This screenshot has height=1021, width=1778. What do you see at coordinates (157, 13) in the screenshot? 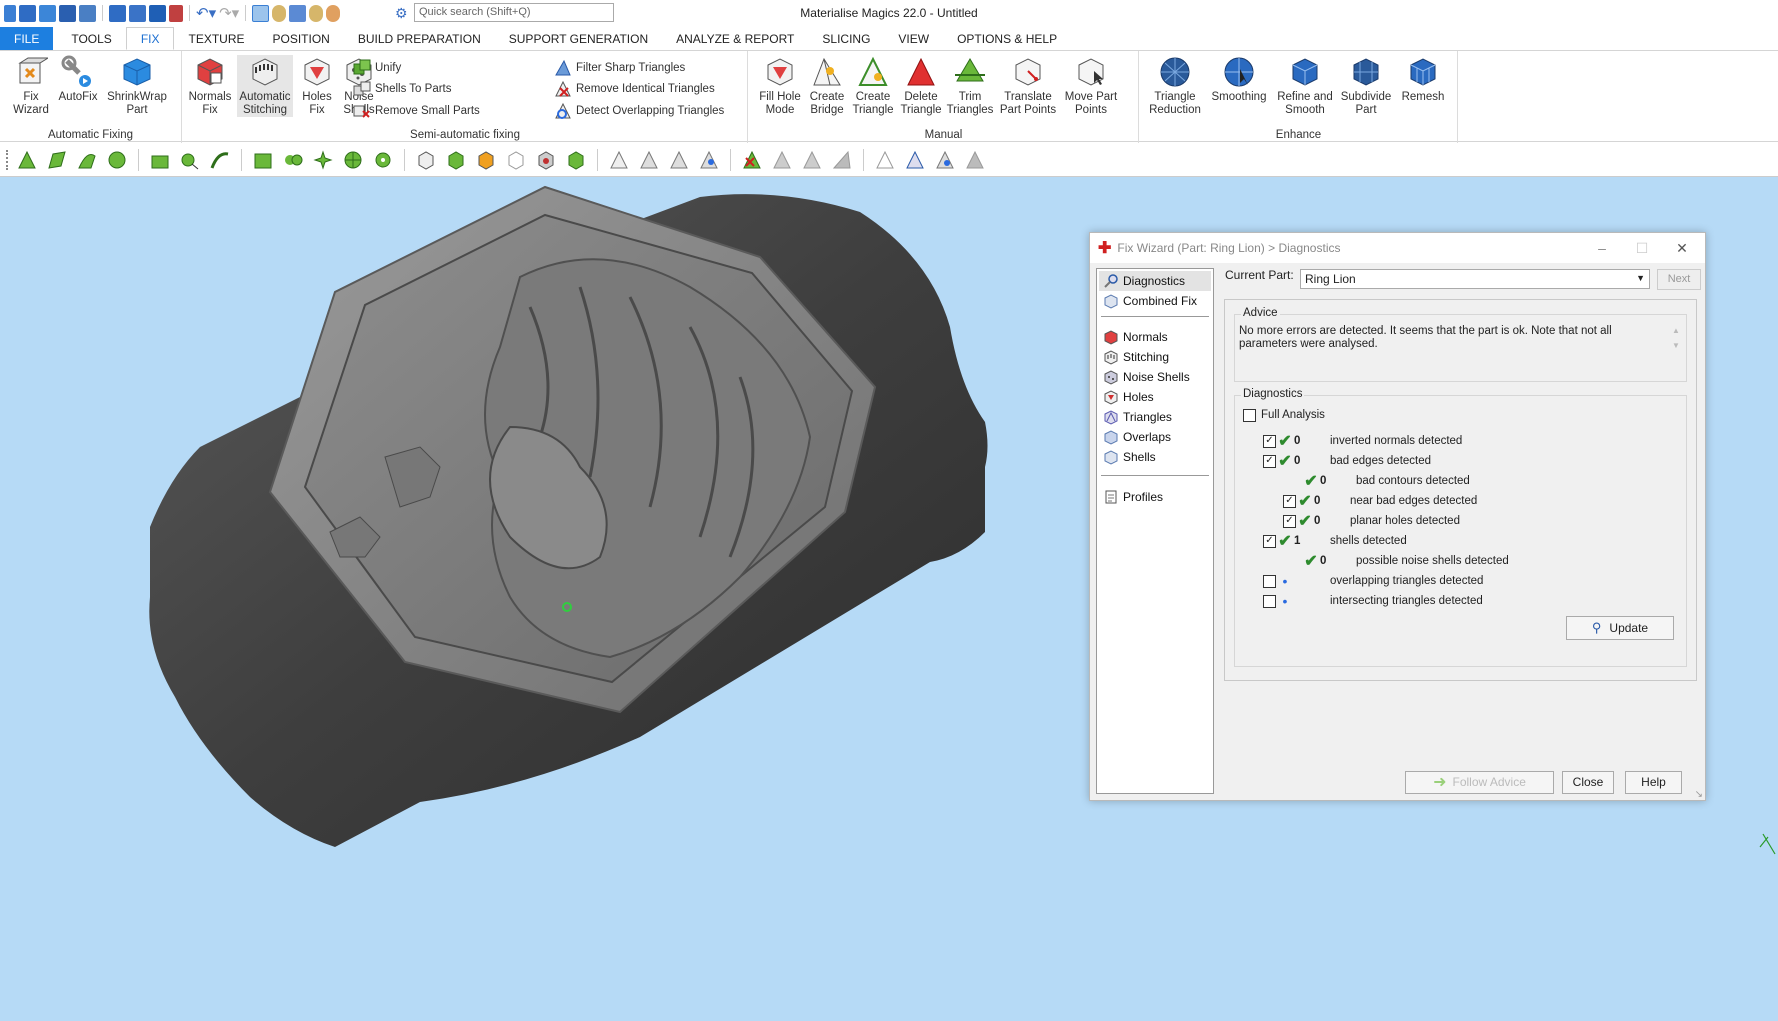
I see `export-part-icon` at bounding box center [157, 13].